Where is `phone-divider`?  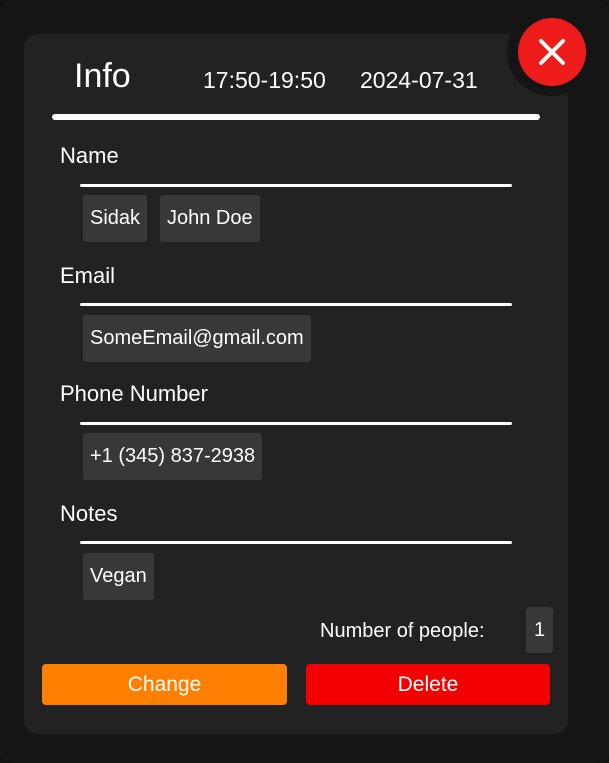 phone-divider is located at coordinates (296, 423).